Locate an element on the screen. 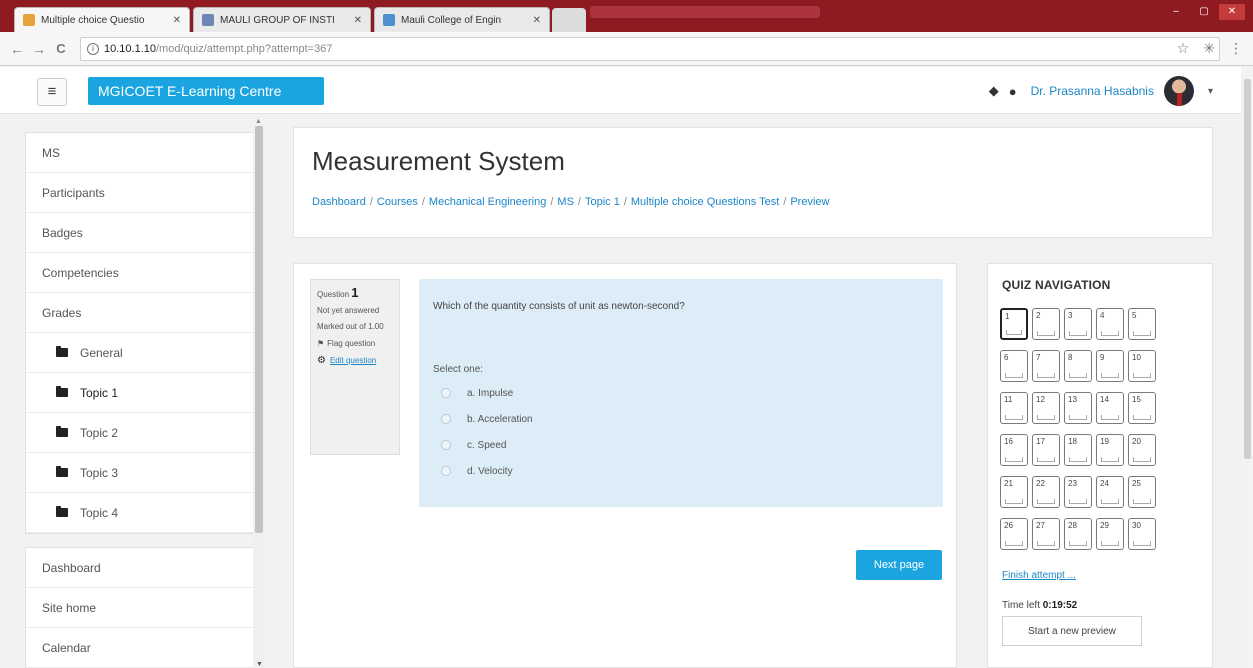 This screenshot has width=1253, height=668. quiz-nav-question-button: 26 is located at coordinates (1014, 534).